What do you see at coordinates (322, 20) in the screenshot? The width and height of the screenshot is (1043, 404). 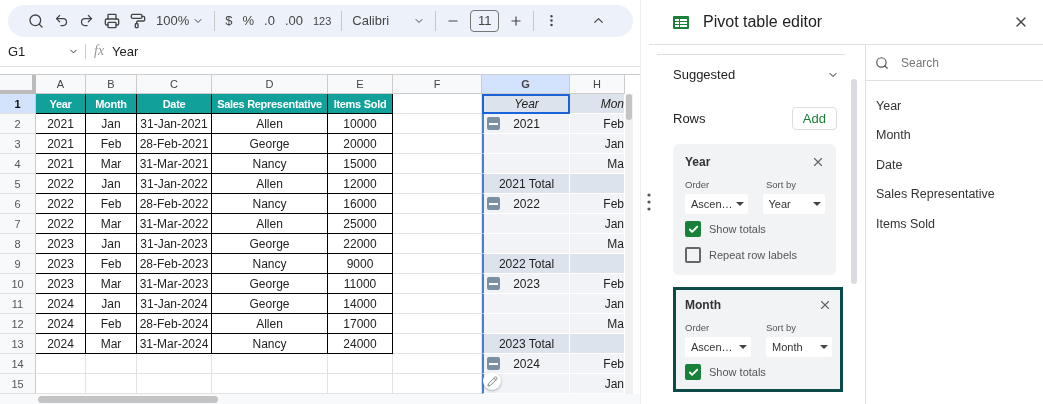 I see `number-format: 123` at bounding box center [322, 20].